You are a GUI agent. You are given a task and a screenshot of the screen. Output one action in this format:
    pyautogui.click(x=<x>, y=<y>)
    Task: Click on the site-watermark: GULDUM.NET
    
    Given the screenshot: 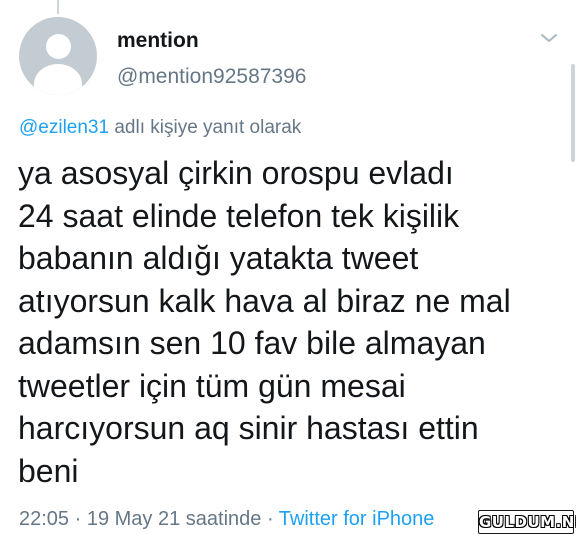 What is the action you would take?
    pyautogui.click(x=527, y=522)
    